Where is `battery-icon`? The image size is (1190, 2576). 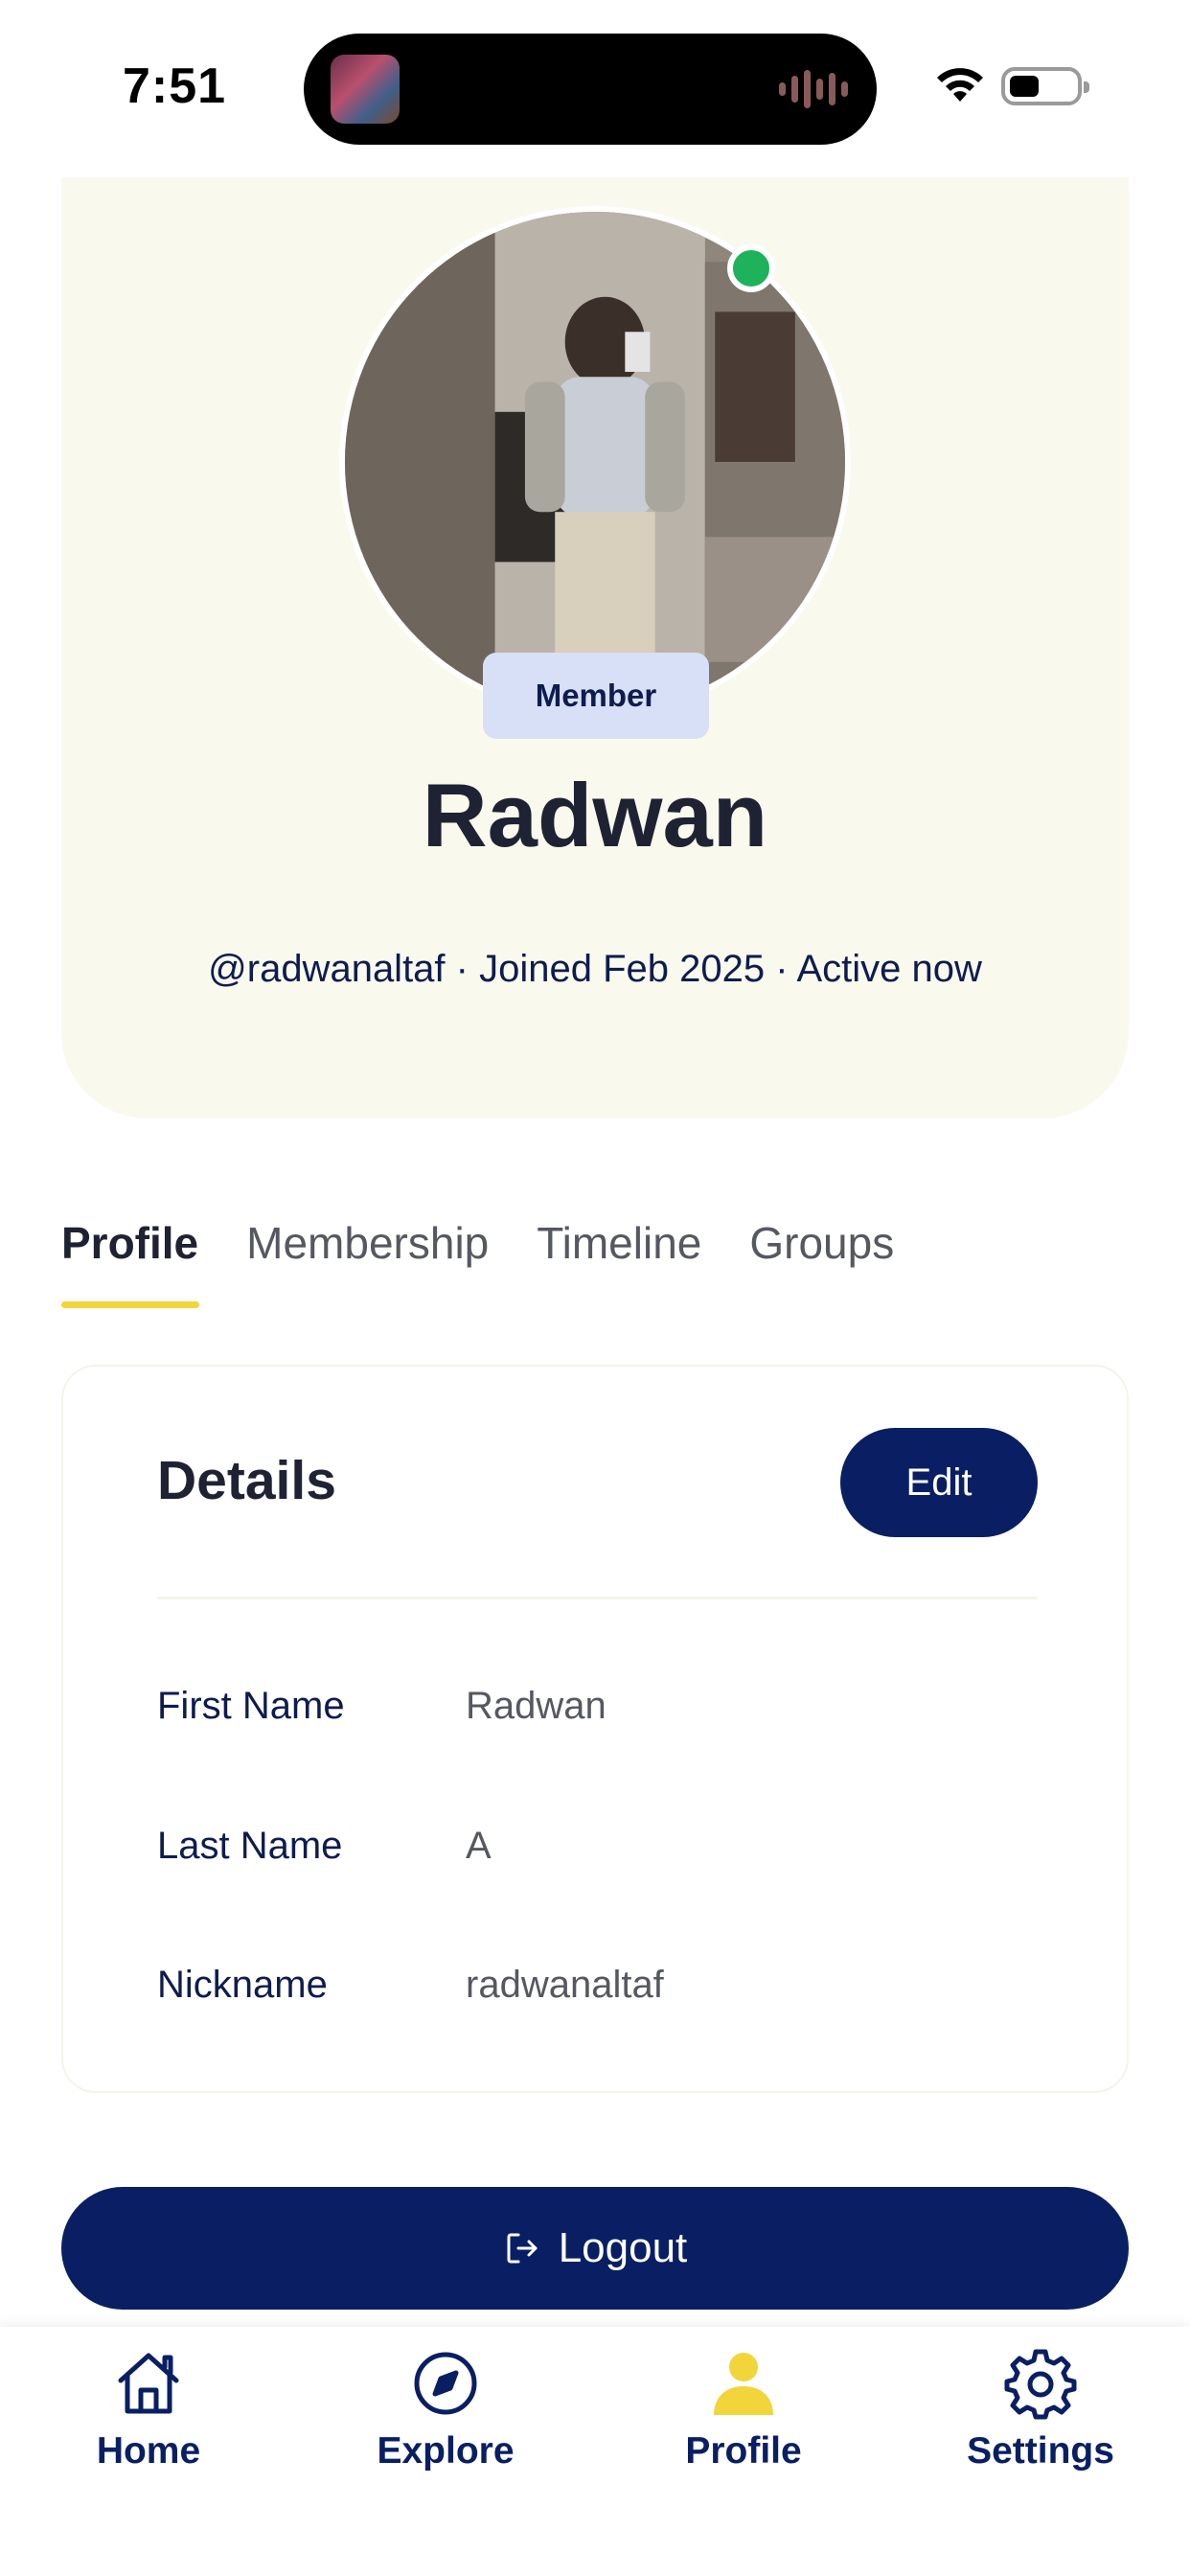
battery-icon is located at coordinates (1045, 86).